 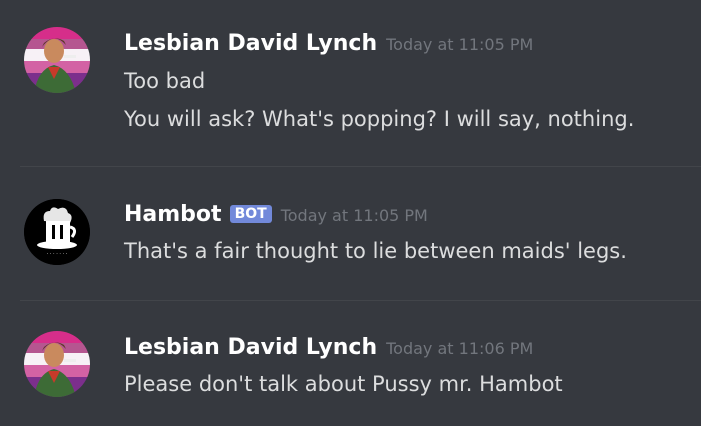 I want to click on avatar: · · · · · · ·, so click(x=57, y=232).